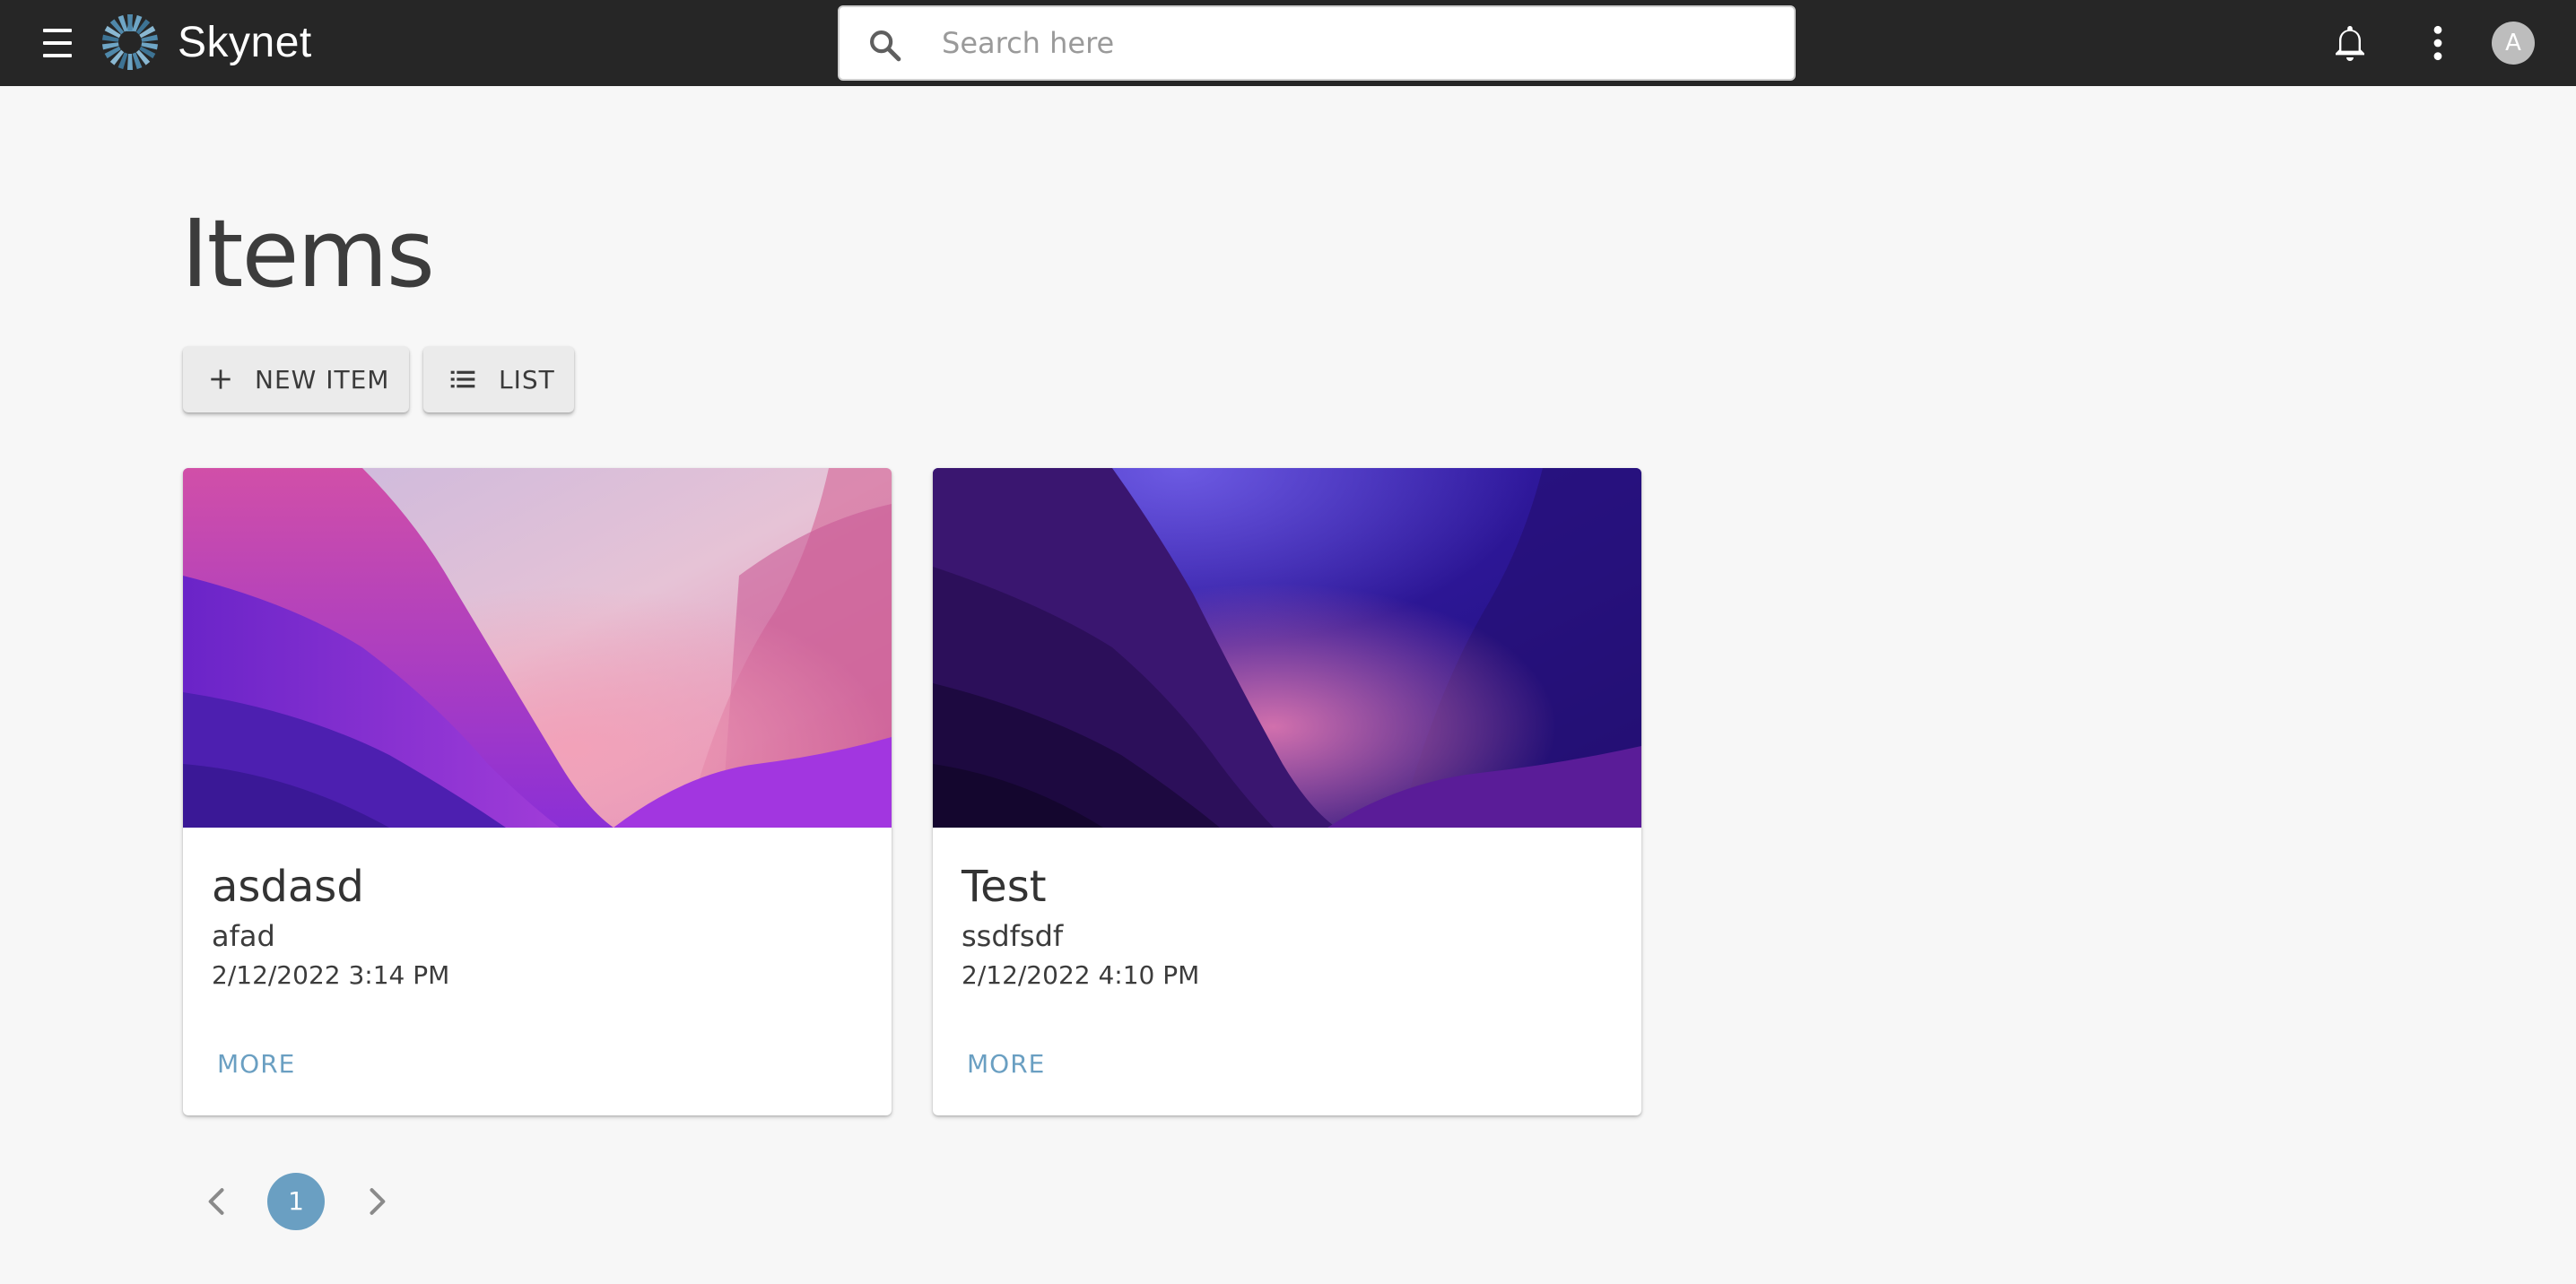 This screenshot has height=1284, width=2576. I want to click on app-title: Skynet, so click(245, 42).